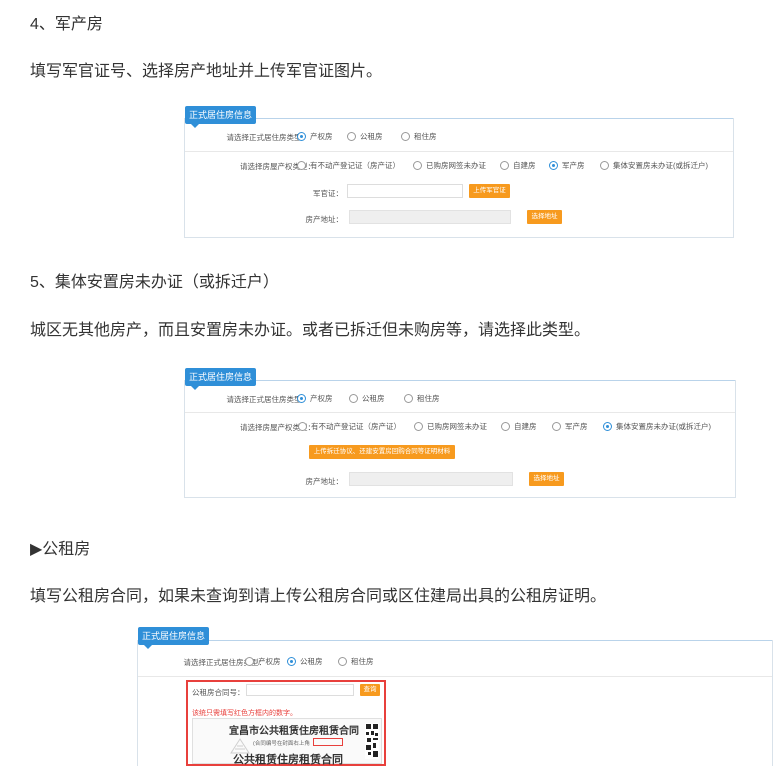  I want to click on section-desc-collective: 城区无其他房产，而且安置房未办证。或者已拆迁但未购房等，请选择此类型。, so click(310, 330).